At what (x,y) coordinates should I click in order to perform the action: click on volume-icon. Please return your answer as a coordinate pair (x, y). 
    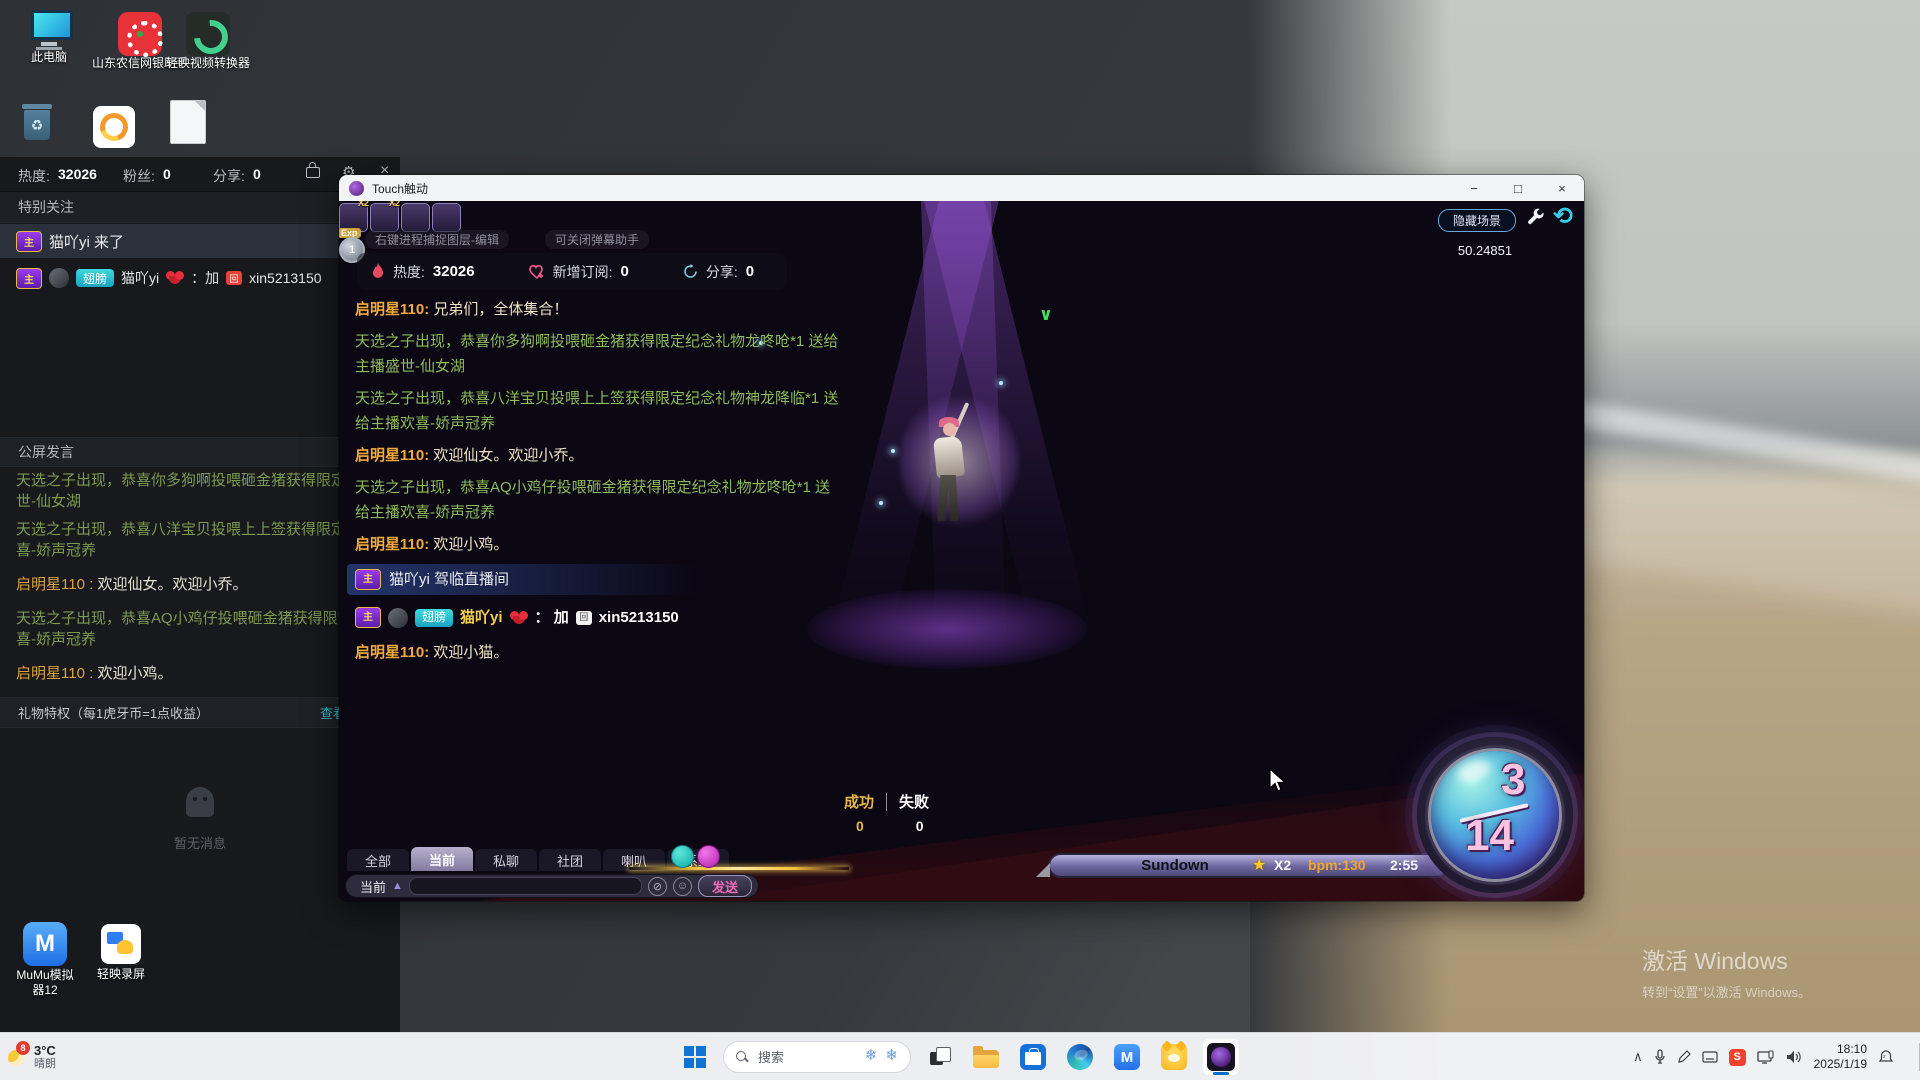
    Looking at the image, I should click on (1794, 1057).